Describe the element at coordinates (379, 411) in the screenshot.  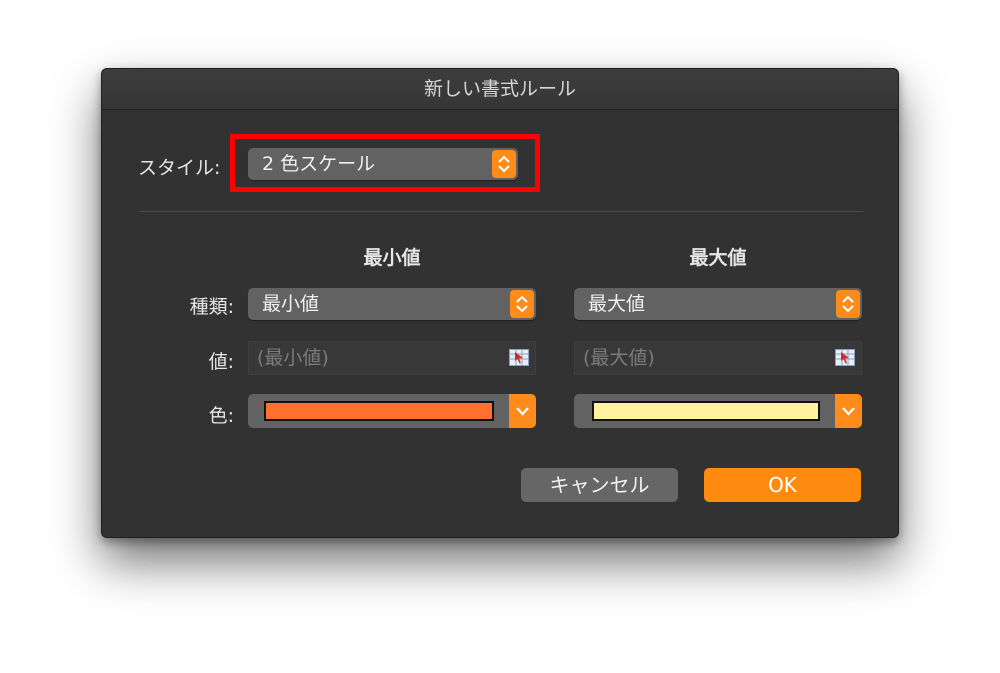
I see `min-color-swatch` at that location.